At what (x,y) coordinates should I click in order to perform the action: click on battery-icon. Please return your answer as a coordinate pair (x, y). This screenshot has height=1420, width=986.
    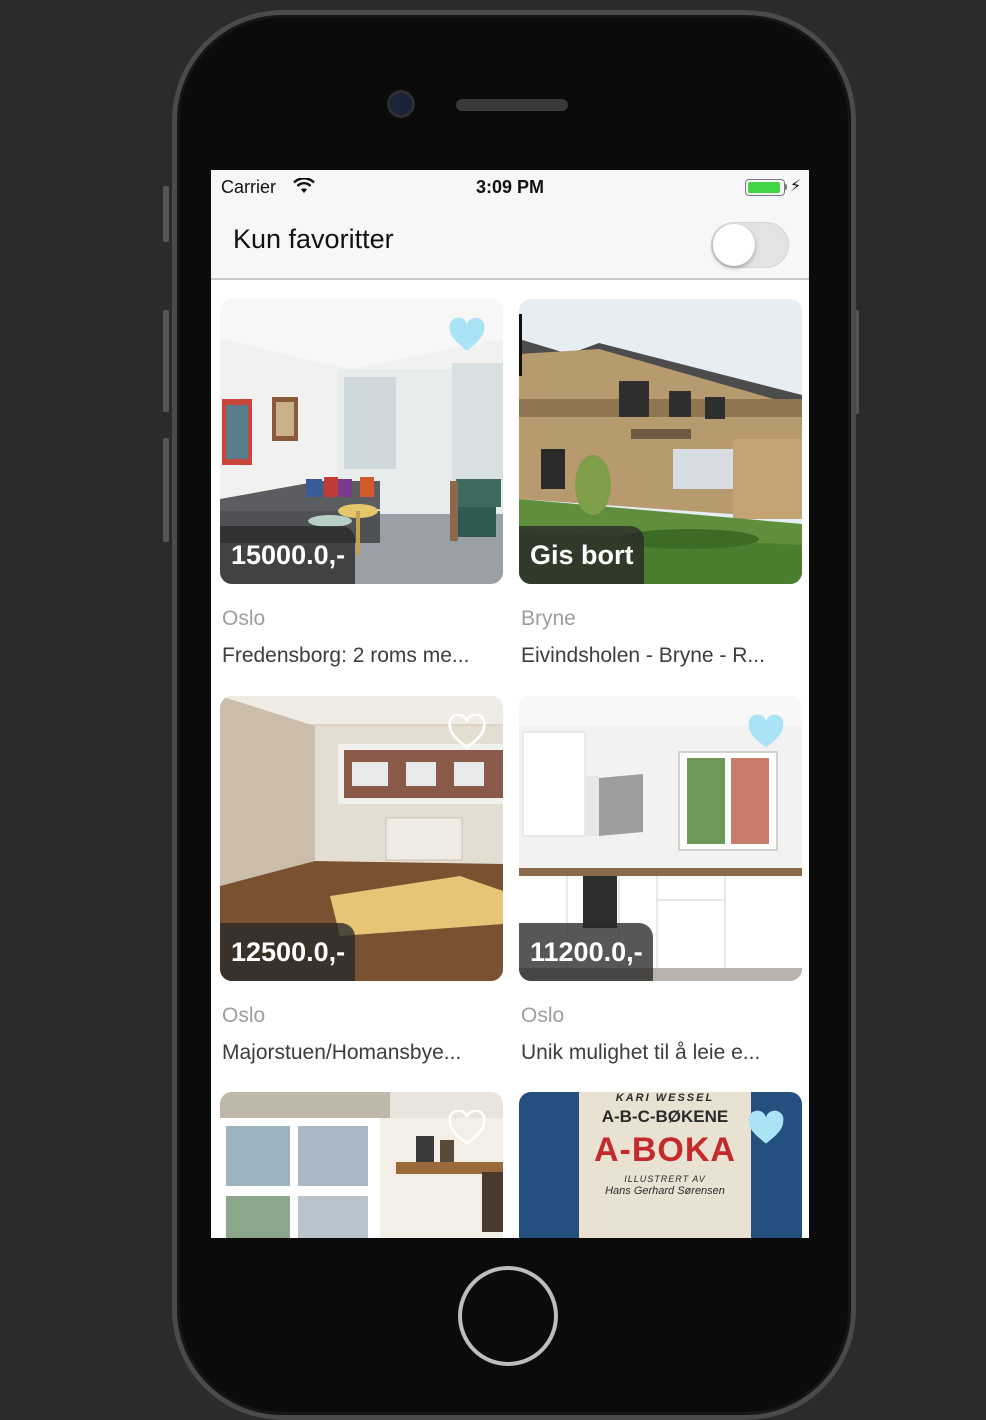
    Looking at the image, I should click on (765, 187).